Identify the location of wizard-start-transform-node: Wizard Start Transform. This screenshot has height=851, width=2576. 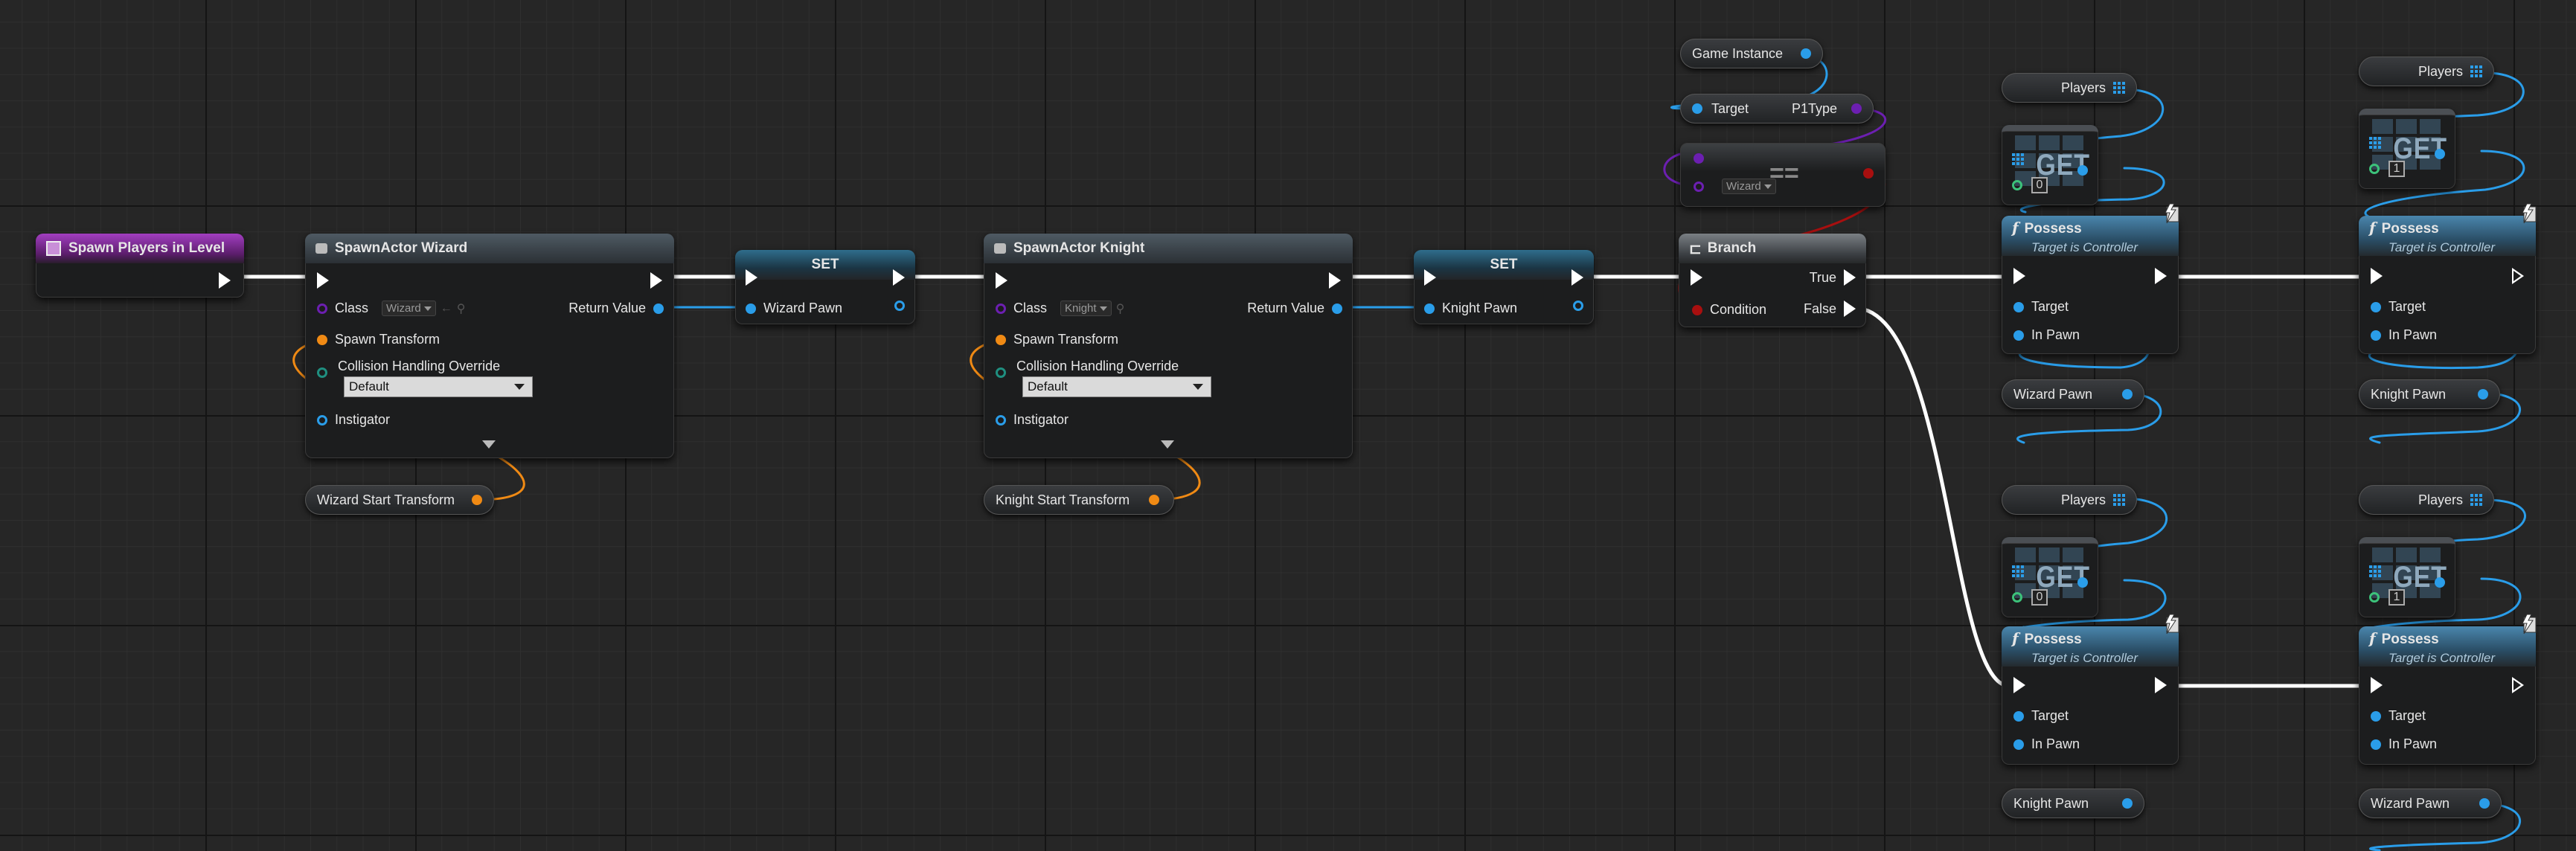
(400, 500).